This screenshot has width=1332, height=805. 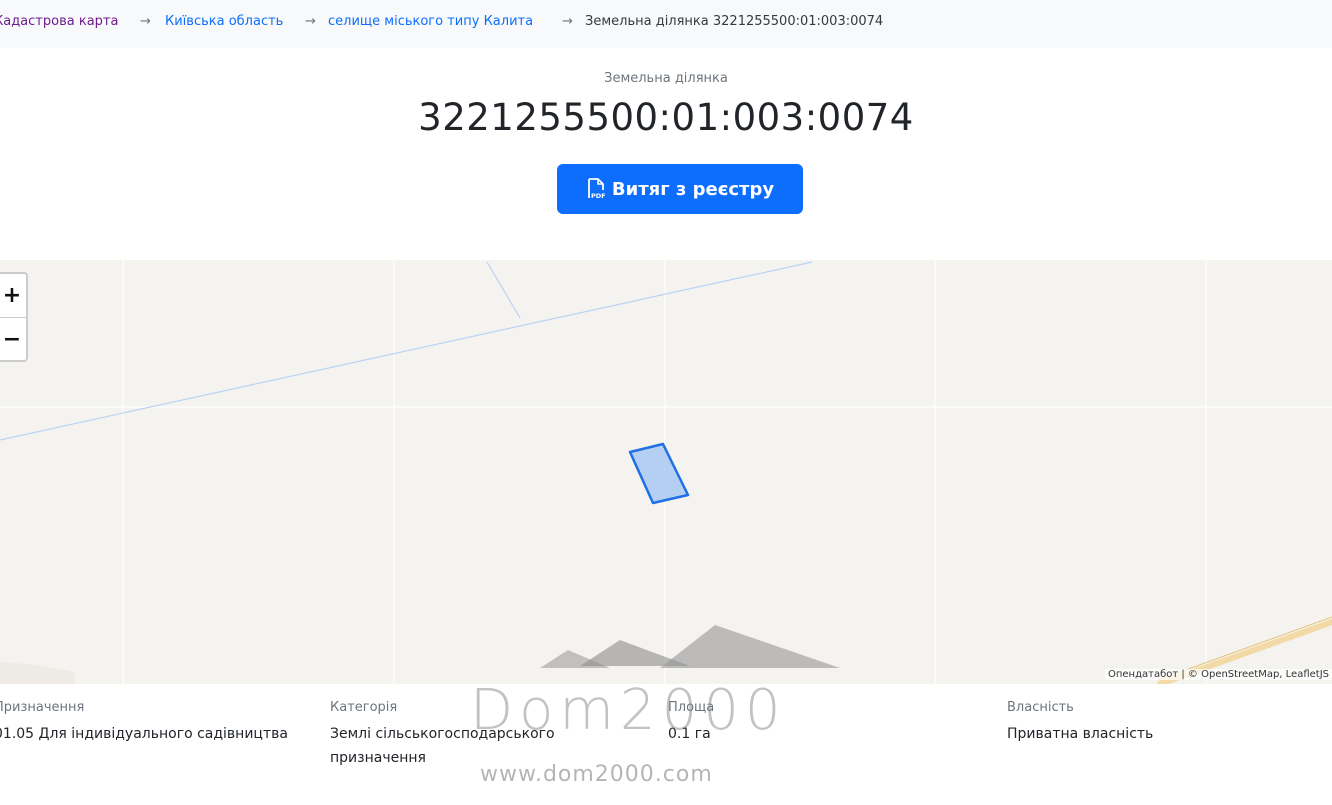 I want to click on map-attribution: Опендатабот | © OpenStreetMap, LeafletJS, so click(x=1218, y=674).